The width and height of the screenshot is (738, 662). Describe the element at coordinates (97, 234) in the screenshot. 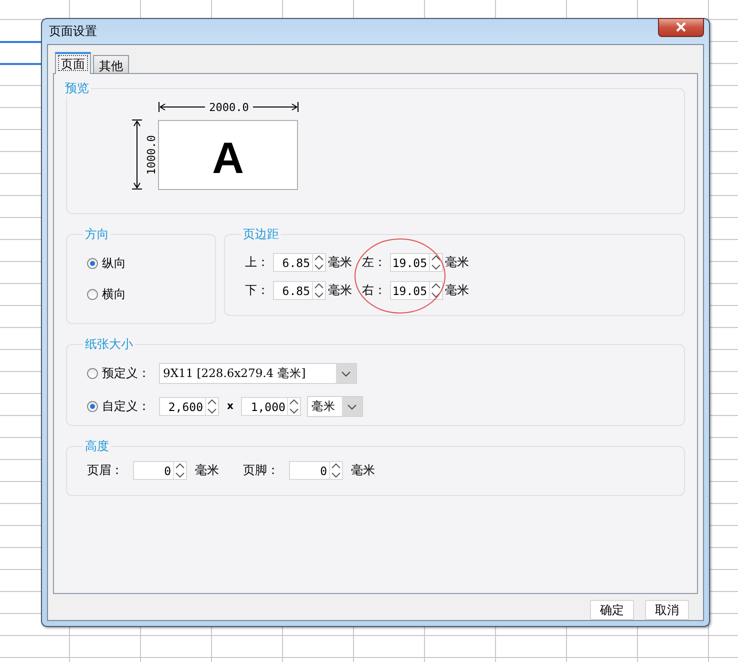

I see `group-title: 方向` at that location.